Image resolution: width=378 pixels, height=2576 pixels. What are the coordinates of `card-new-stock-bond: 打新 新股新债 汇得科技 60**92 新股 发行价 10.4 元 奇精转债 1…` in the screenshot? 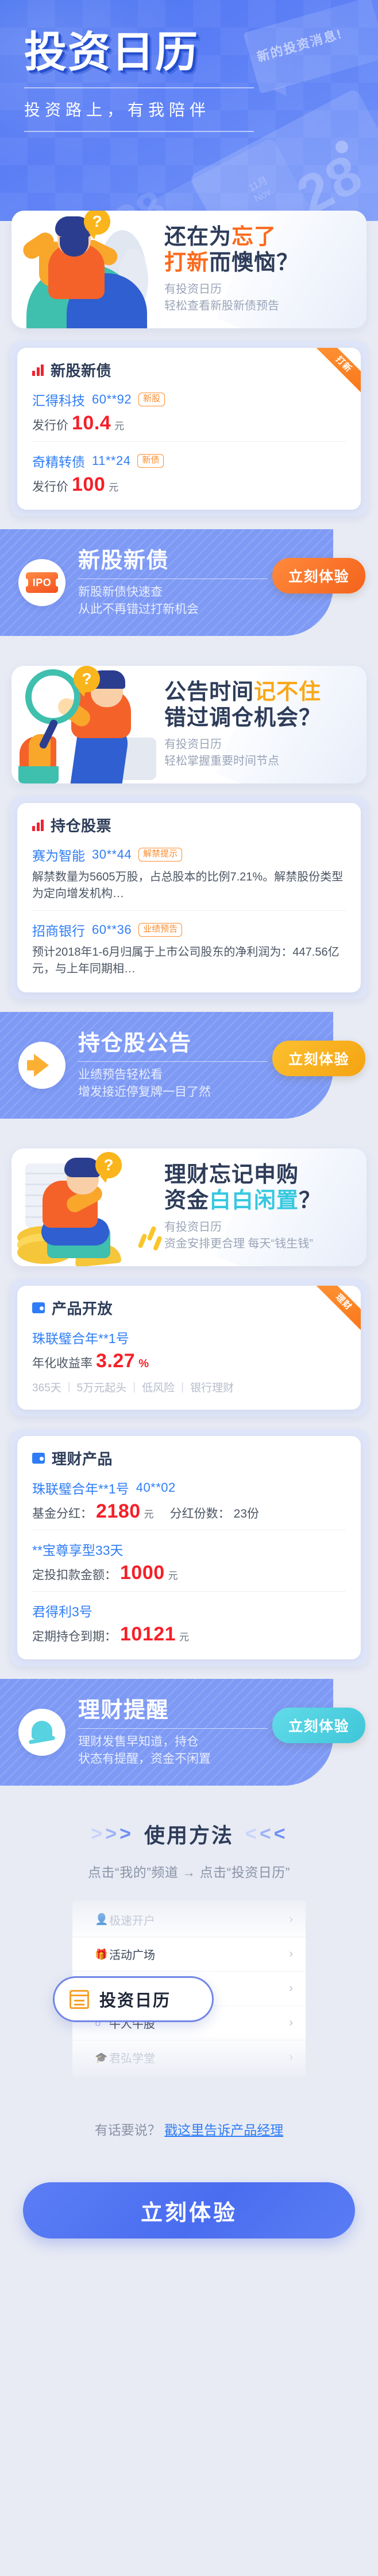 It's located at (189, 429).